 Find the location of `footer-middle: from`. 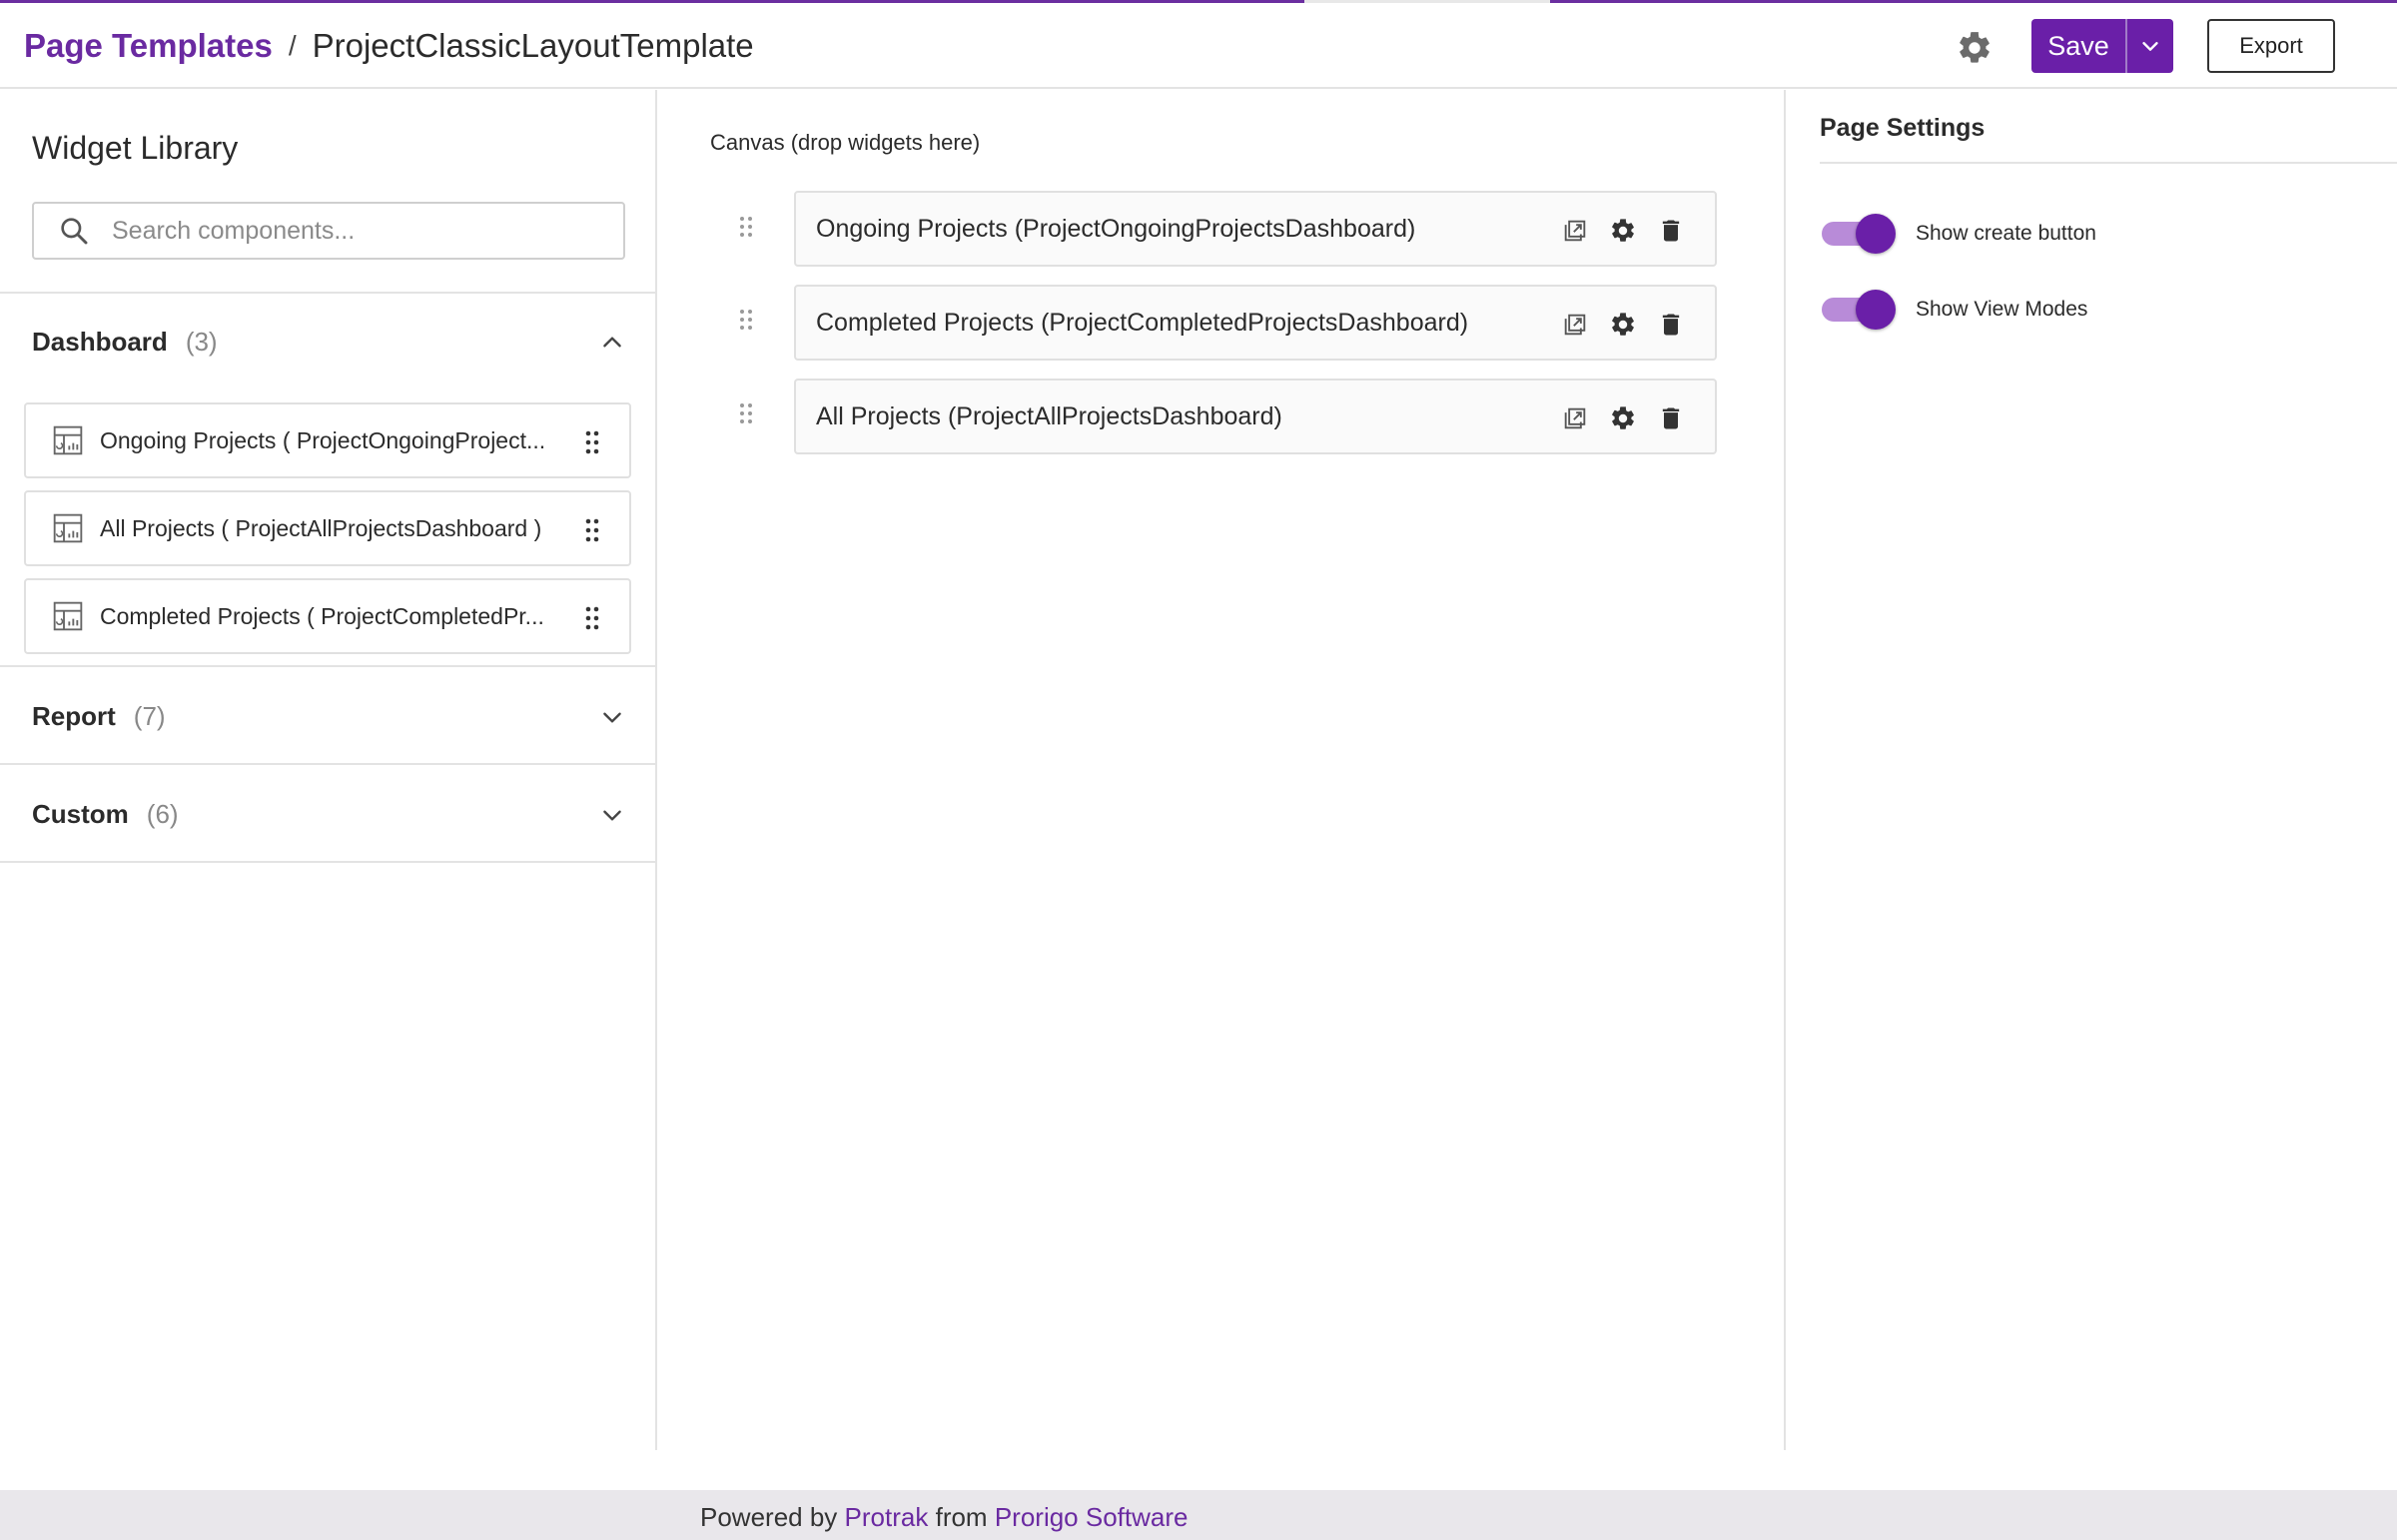

footer-middle: from is located at coordinates (962, 1517).